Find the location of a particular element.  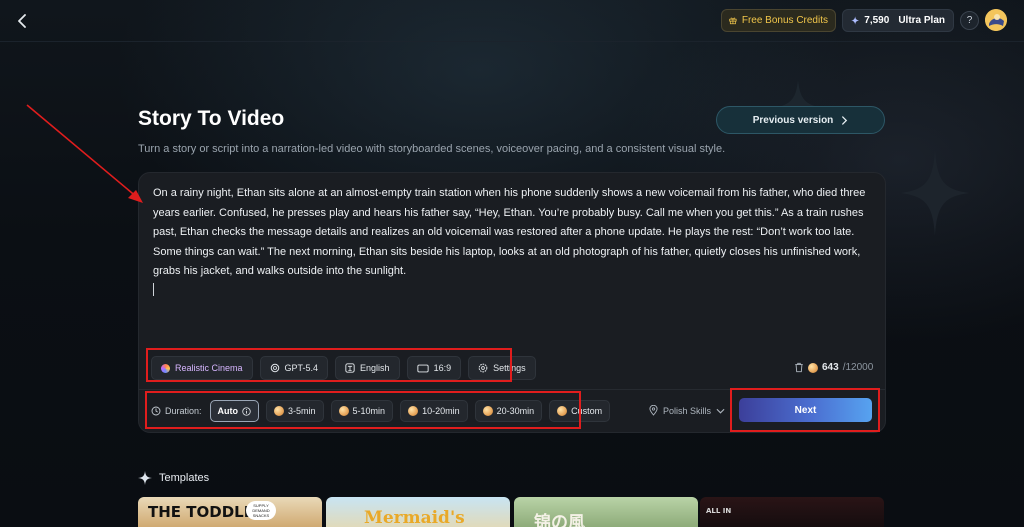

gift-icon is located at coordinates (733, 21).